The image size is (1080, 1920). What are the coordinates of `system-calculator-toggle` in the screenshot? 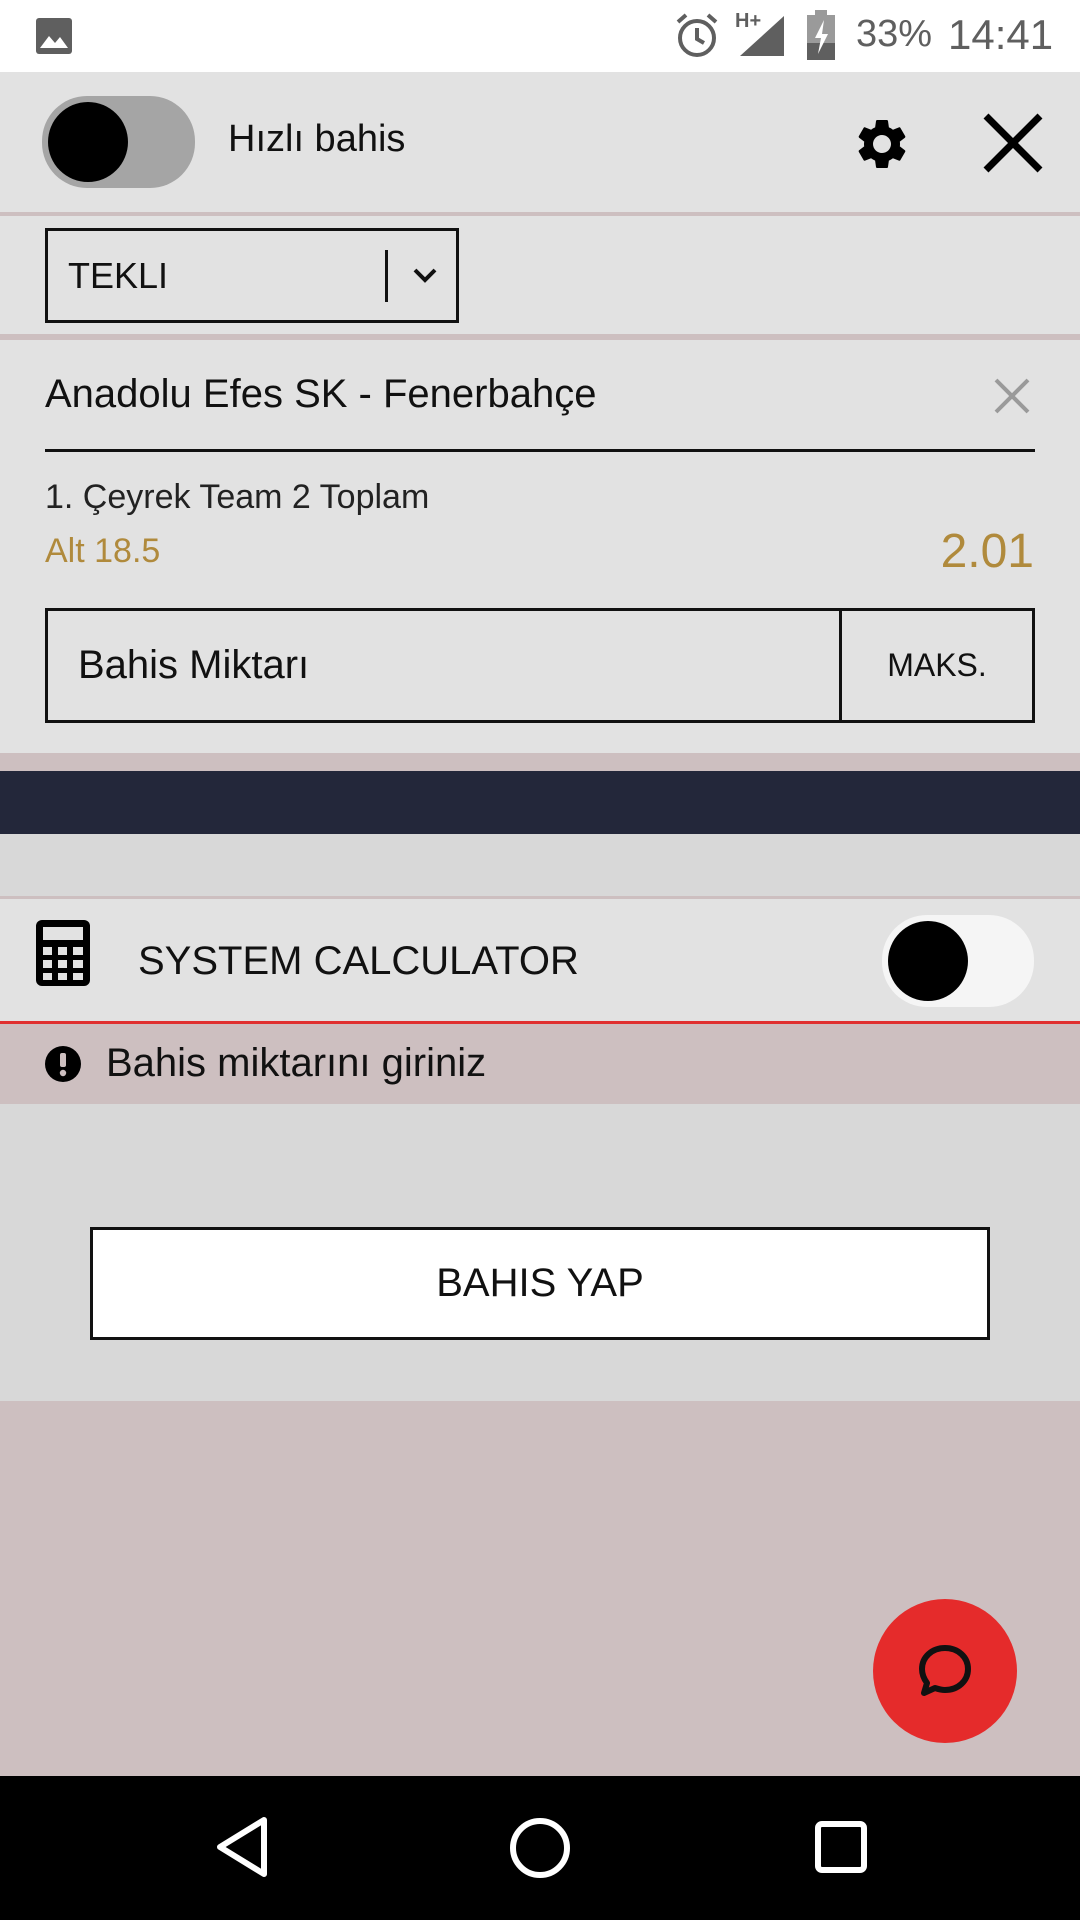 It's located at (958, 961).